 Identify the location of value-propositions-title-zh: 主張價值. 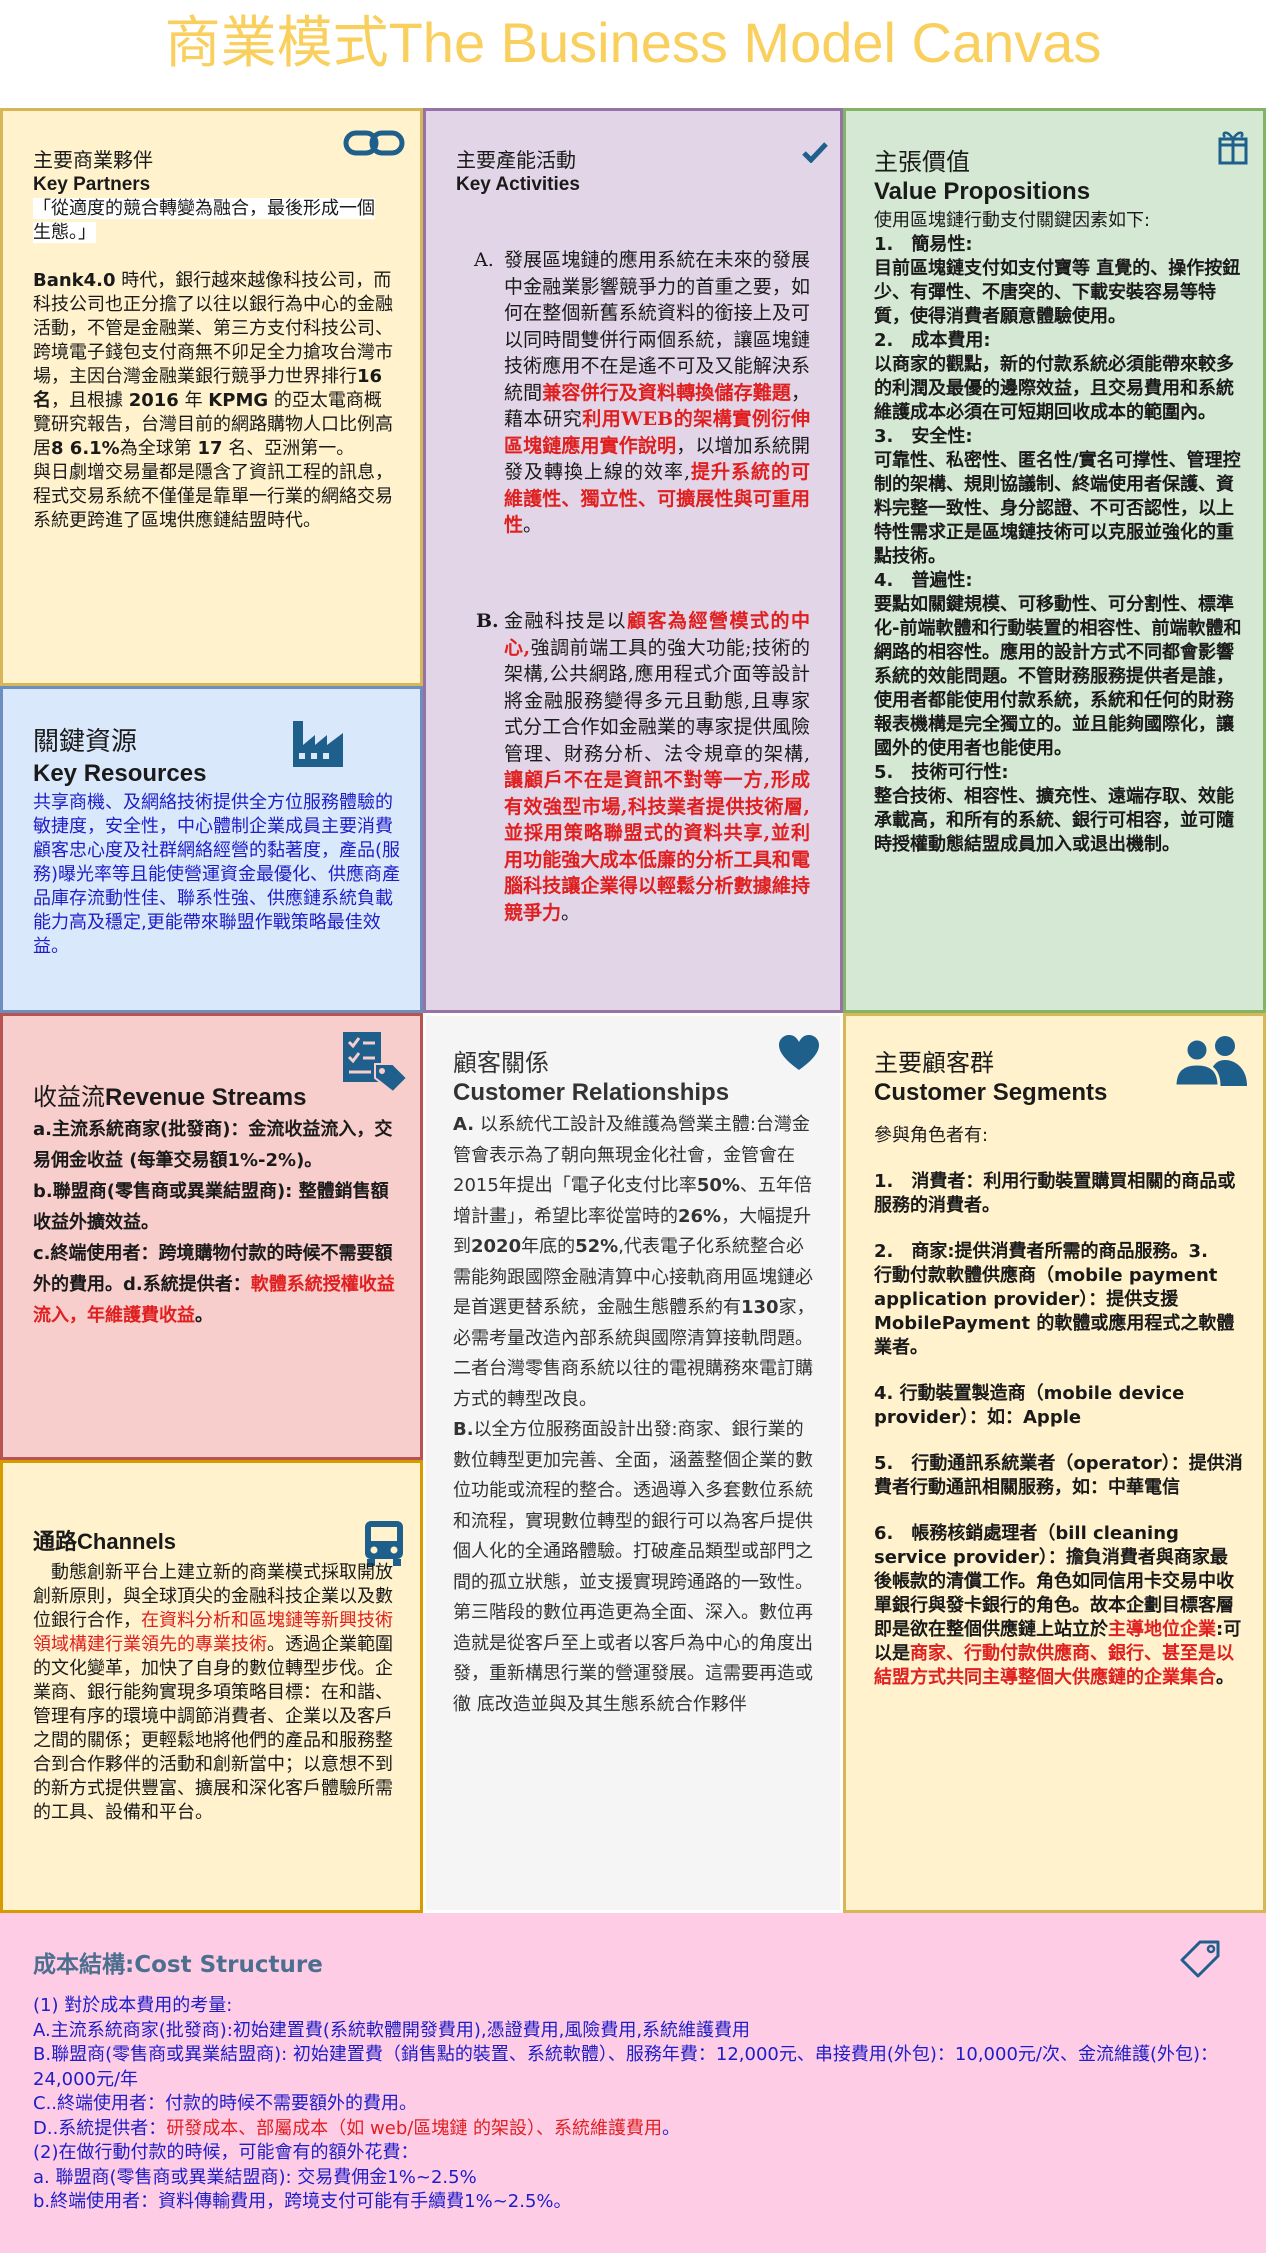
(922, 162).